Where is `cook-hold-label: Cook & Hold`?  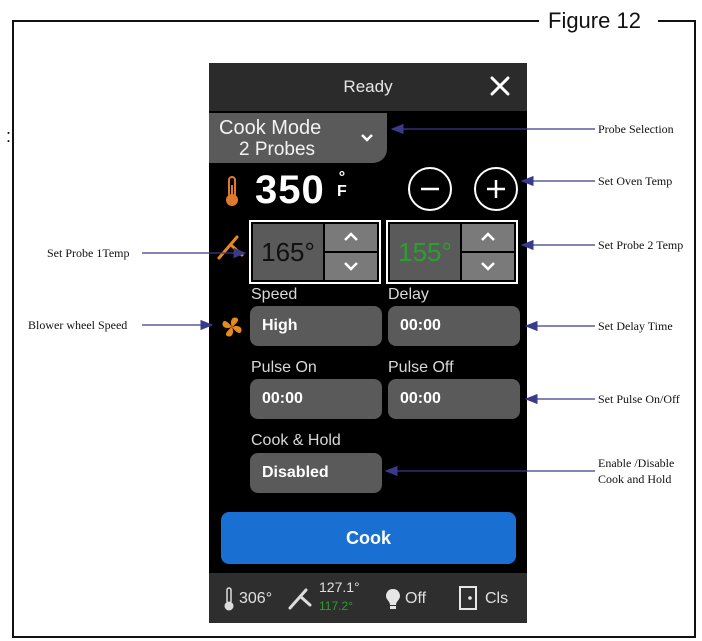
cook-hold-label: Cook & Hold is located at coordinates (296, 440).